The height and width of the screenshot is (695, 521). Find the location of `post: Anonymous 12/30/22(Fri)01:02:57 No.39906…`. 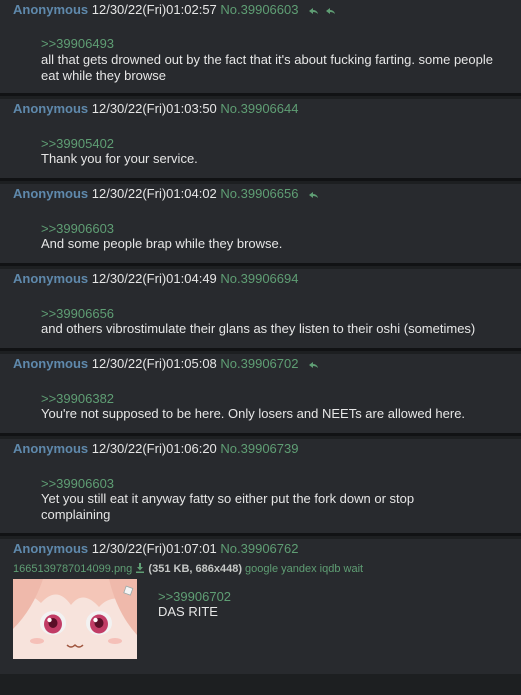

post: Anonymous 12/30/22(Fri)01:02:57 No.39906… is located at coordinates (260, 46).